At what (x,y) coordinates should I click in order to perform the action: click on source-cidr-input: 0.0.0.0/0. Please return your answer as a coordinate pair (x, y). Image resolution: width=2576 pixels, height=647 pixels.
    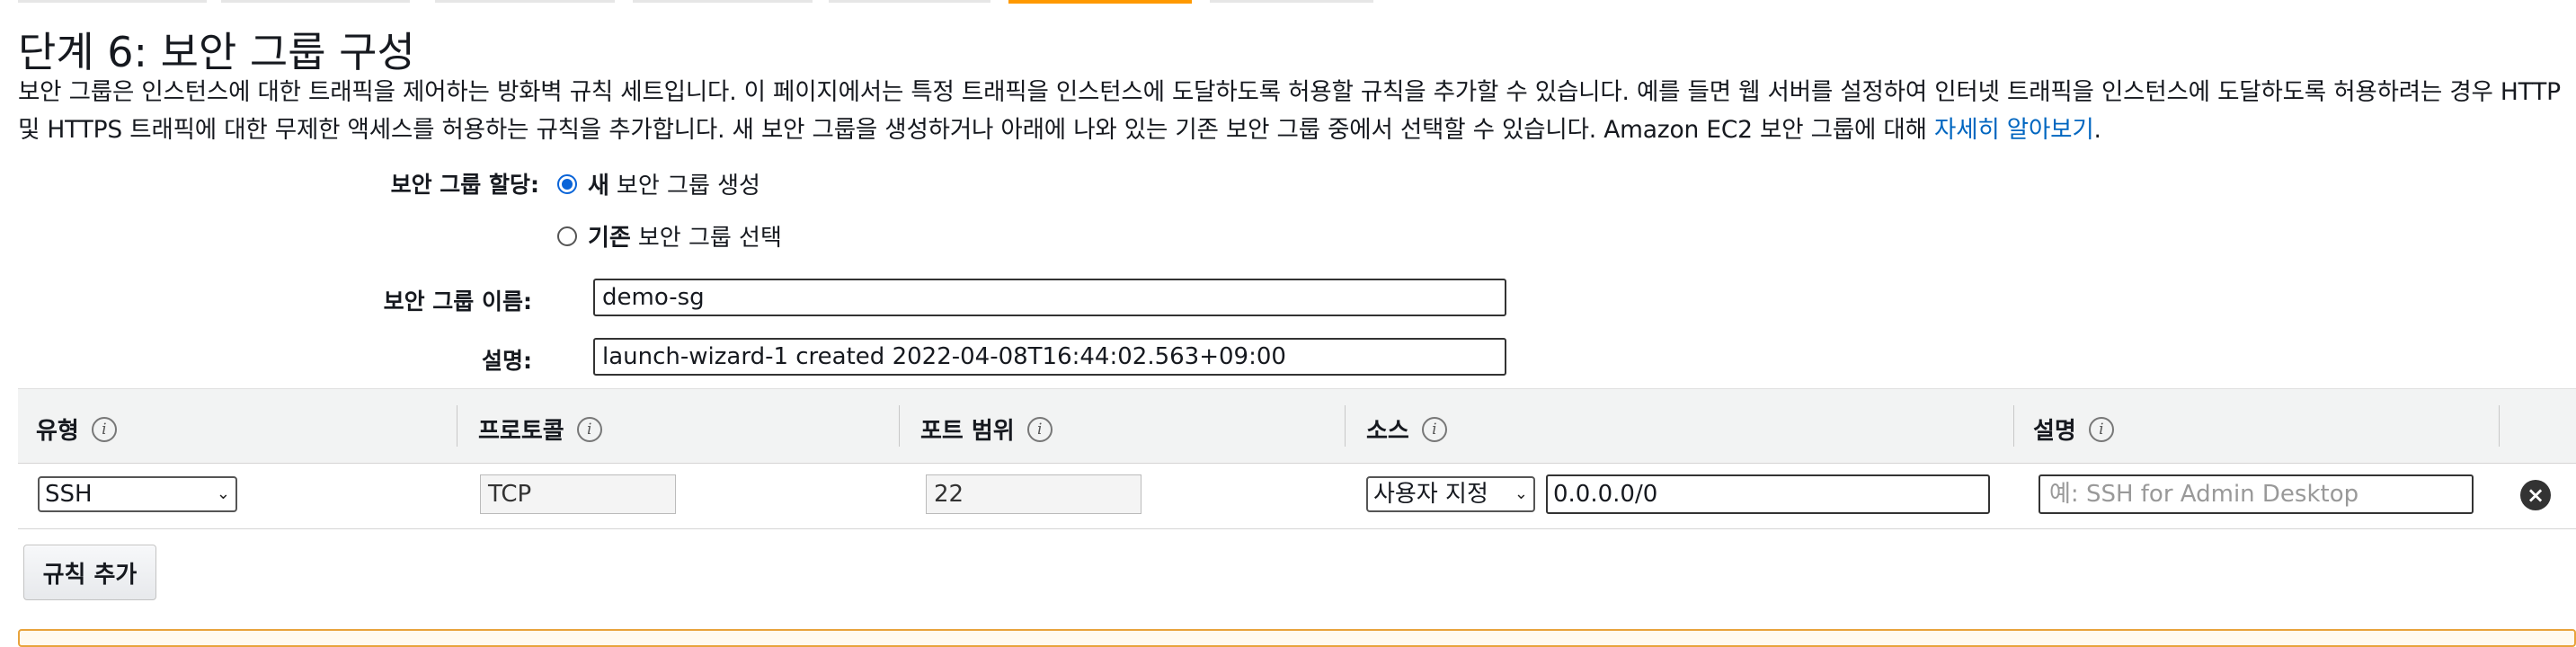
    Looking at the image, I should click on (1768, 494).